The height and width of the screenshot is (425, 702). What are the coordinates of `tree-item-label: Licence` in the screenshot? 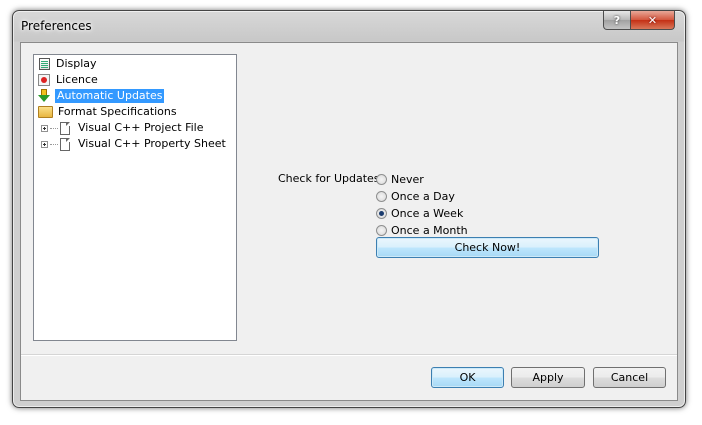 It's located at (77, 79).